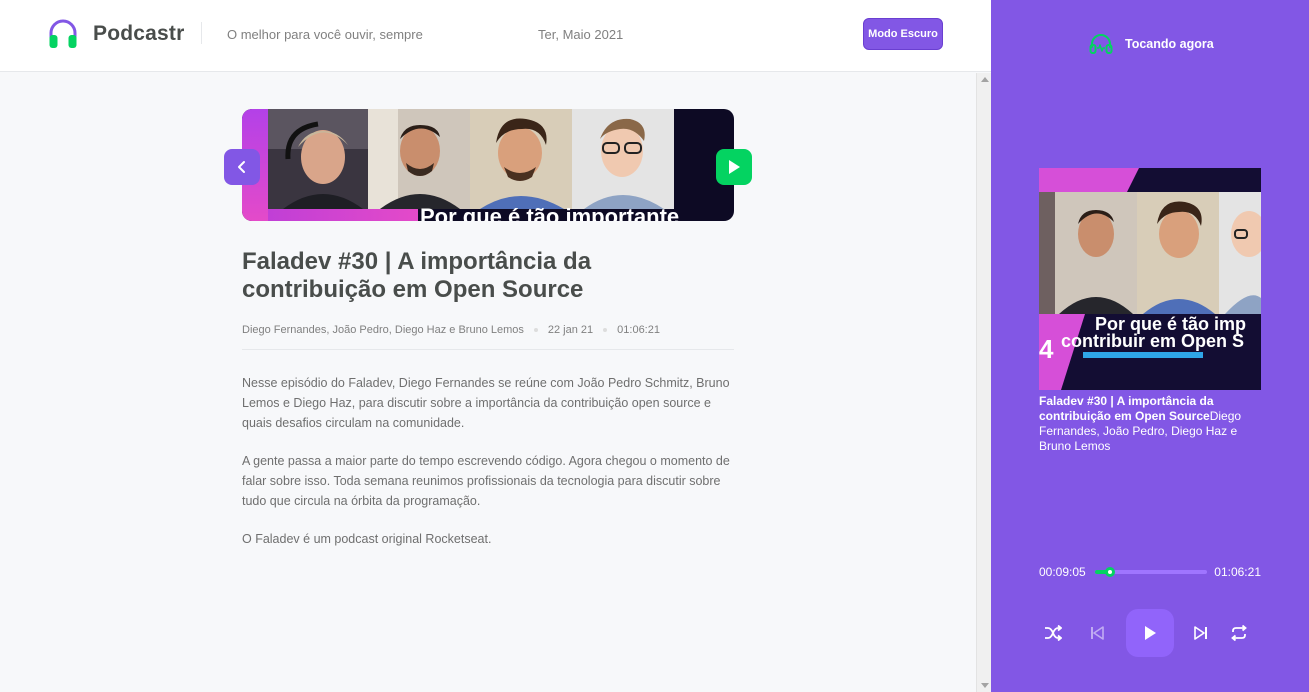 This screenshot has width=1309, height=692. Describe the element at coordinates (488, 349) in the screenshot. I see `meta-divider` at that location.